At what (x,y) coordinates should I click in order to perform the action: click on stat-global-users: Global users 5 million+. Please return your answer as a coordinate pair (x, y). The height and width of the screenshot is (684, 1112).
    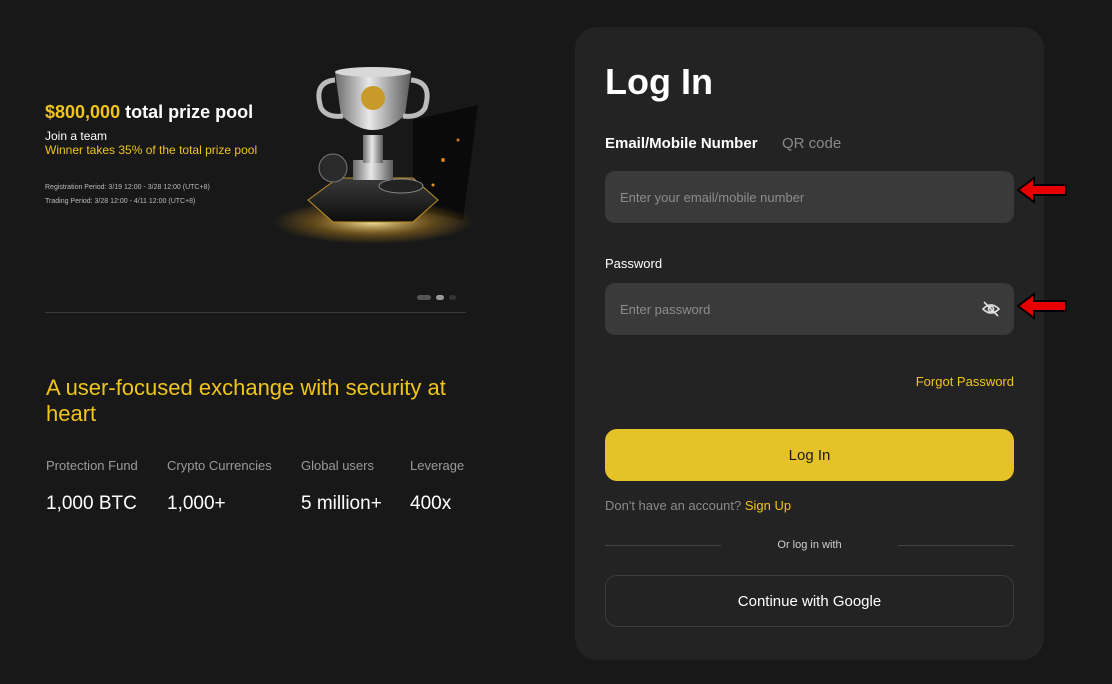
    Looking at the image, I should click on (341, 486).